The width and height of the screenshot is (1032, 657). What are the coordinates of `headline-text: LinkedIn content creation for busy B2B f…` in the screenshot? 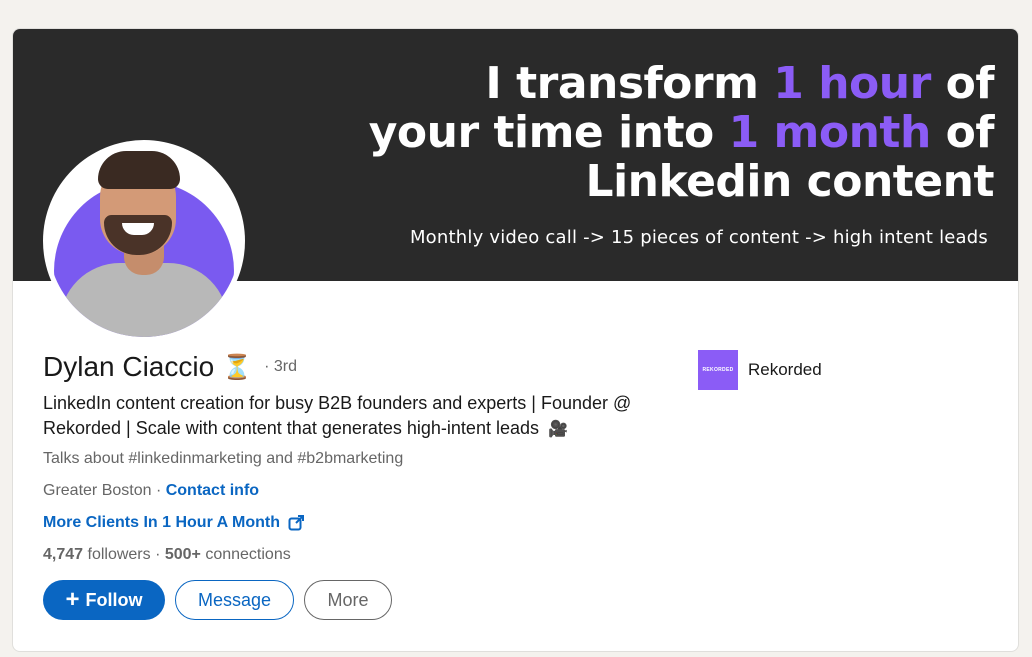 It's located at (337, 415).